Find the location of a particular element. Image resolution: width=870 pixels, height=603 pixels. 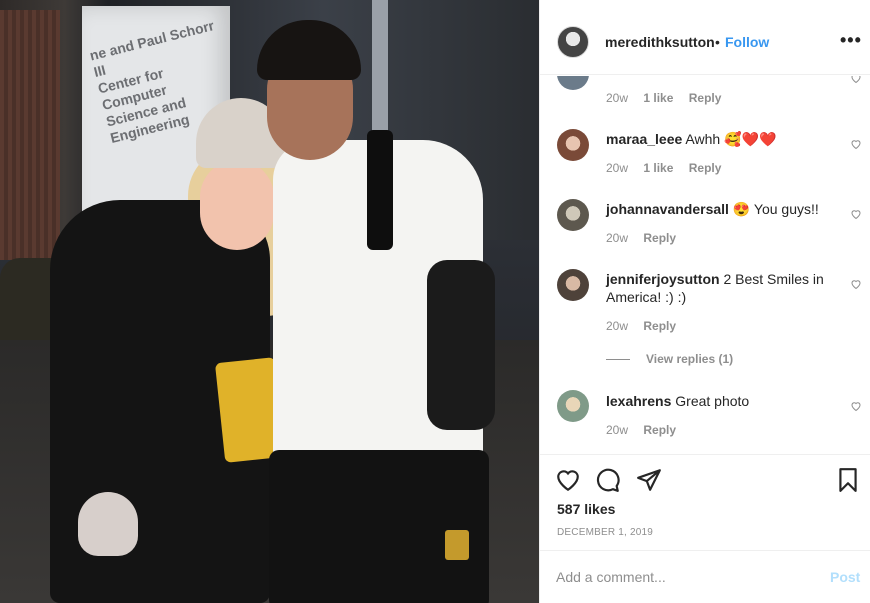

post-header: meredithksutton • Follow ••• is located at coordinates (705, 37).